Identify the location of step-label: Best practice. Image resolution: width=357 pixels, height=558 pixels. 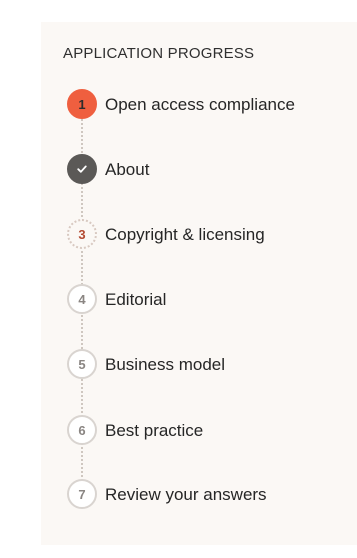
(154, 430).